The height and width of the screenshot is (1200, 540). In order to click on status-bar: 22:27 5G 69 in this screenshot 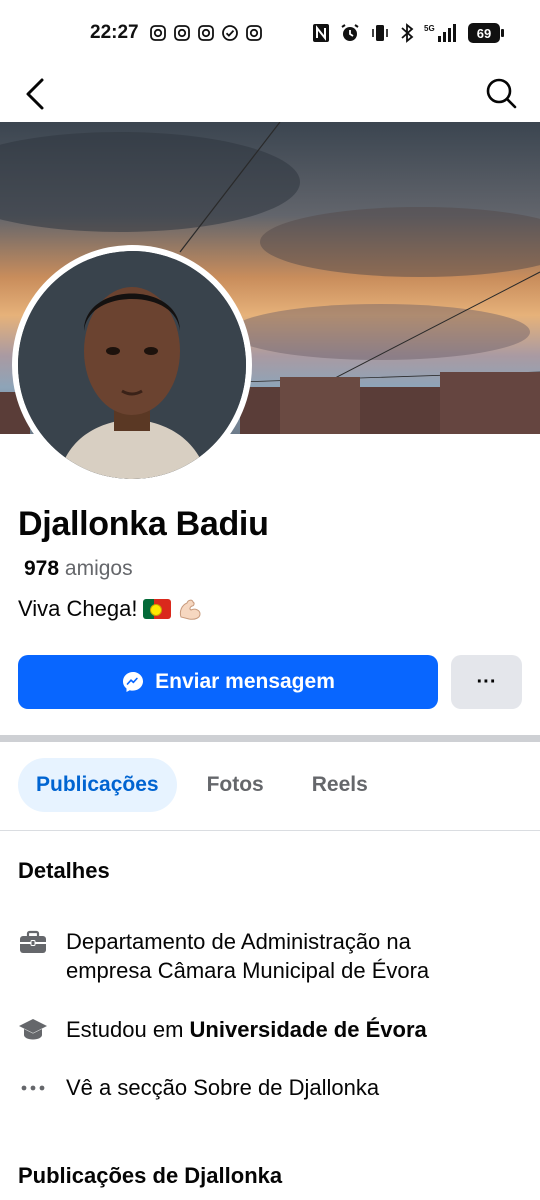, I will do `click(270, 34)`.